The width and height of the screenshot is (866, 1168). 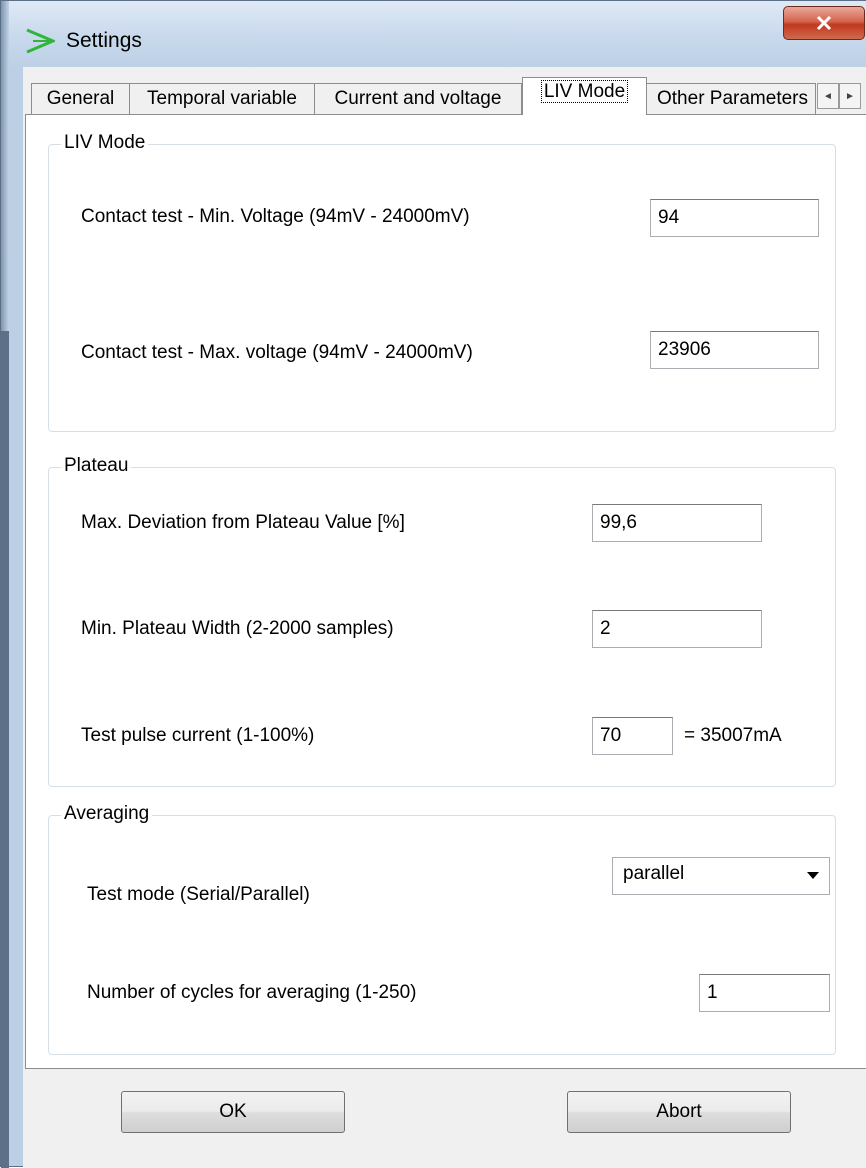 What do you see at coordinates (252, 992) in the screenshot?
I see `averaging-cycles-label: Number of cycles for averaging (1-250)` at bounding box center [252, 992].